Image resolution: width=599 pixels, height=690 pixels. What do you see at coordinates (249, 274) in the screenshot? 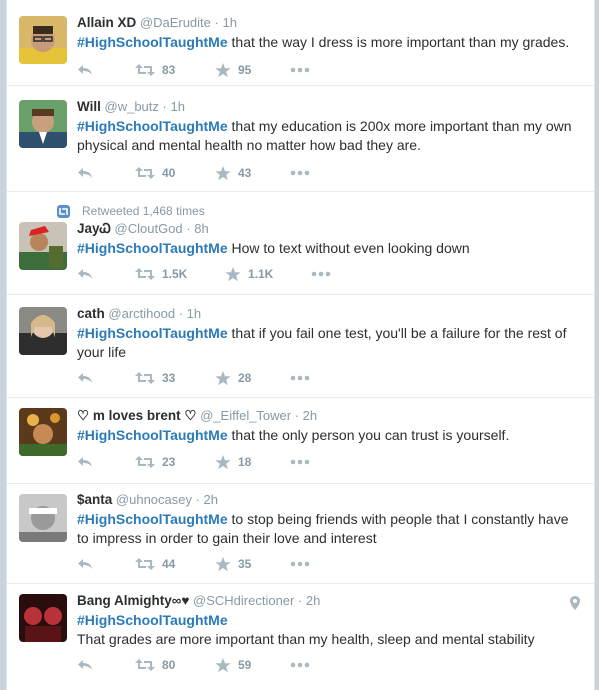
I see `favorite-button: 1.1K` at bounding box center [249, 274].